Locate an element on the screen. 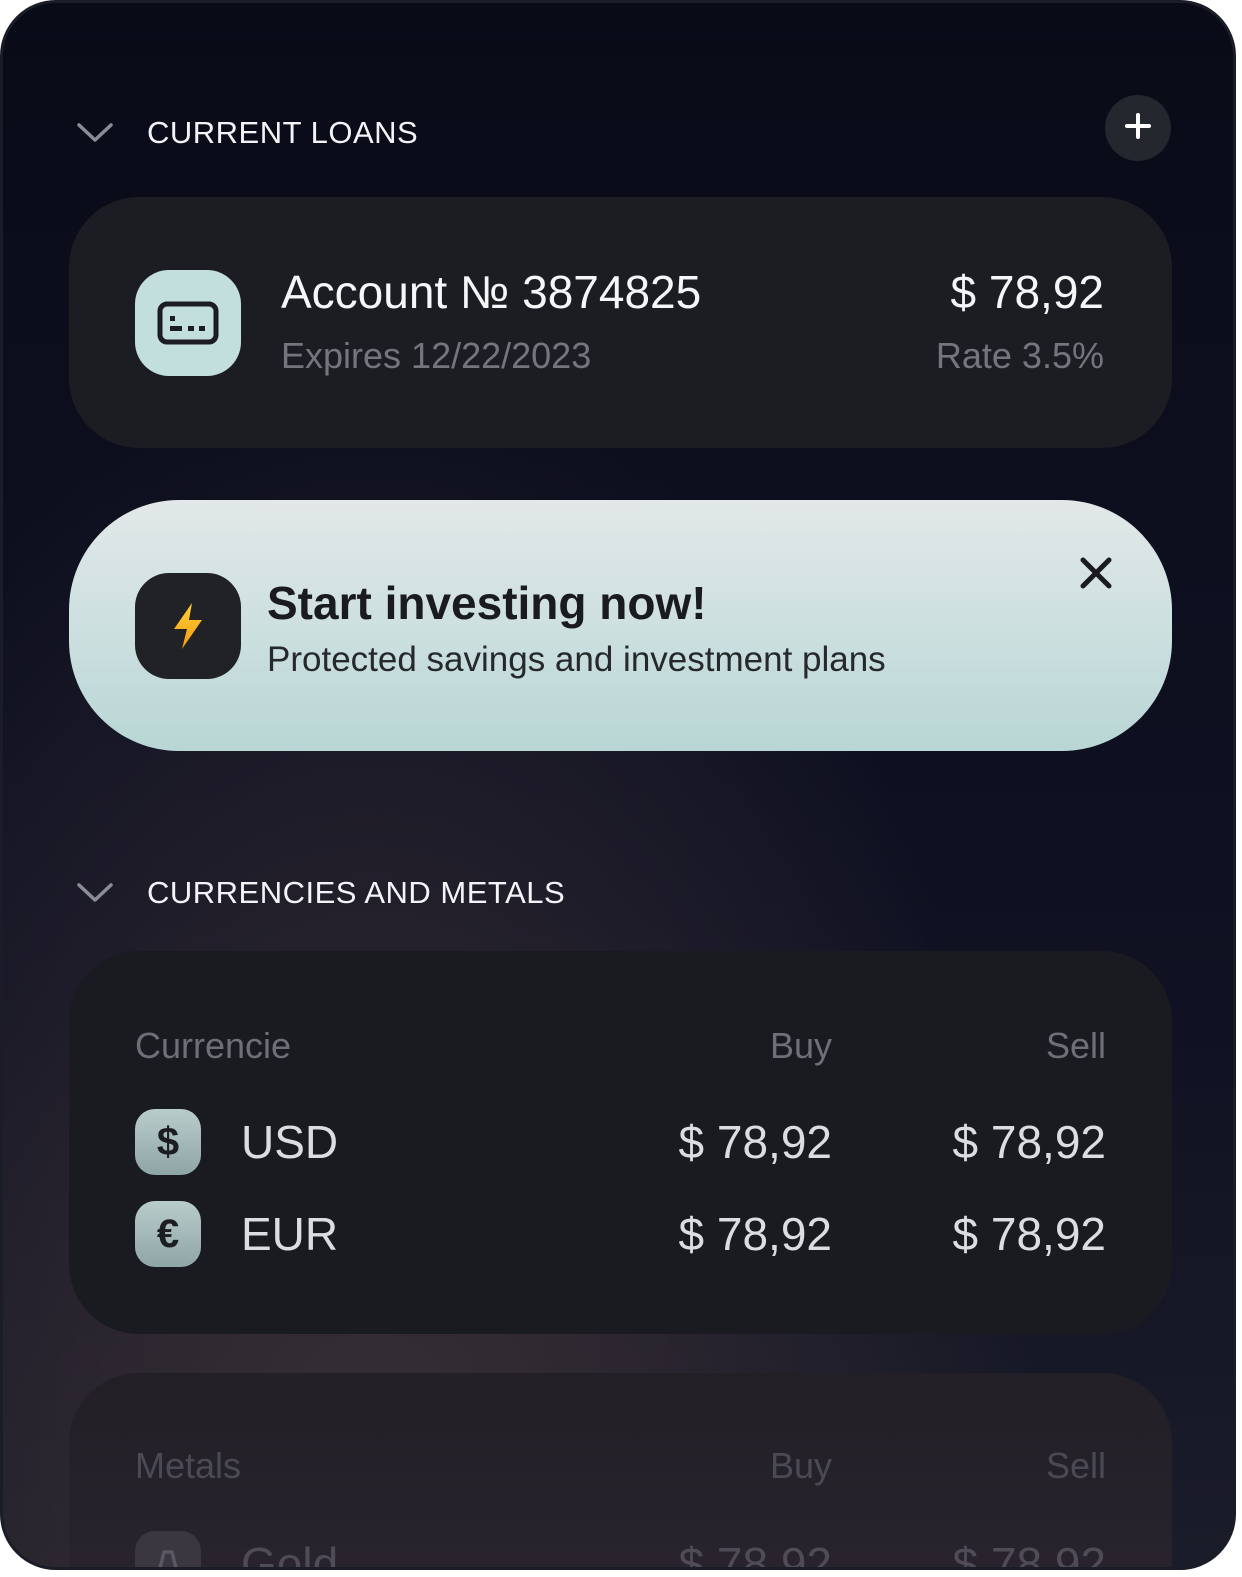 Image resolution: width=1242 pixels, height=1577 pixels. currencies-section-header: CURRENCIES AND METALS is located at coordinates (320, 893).